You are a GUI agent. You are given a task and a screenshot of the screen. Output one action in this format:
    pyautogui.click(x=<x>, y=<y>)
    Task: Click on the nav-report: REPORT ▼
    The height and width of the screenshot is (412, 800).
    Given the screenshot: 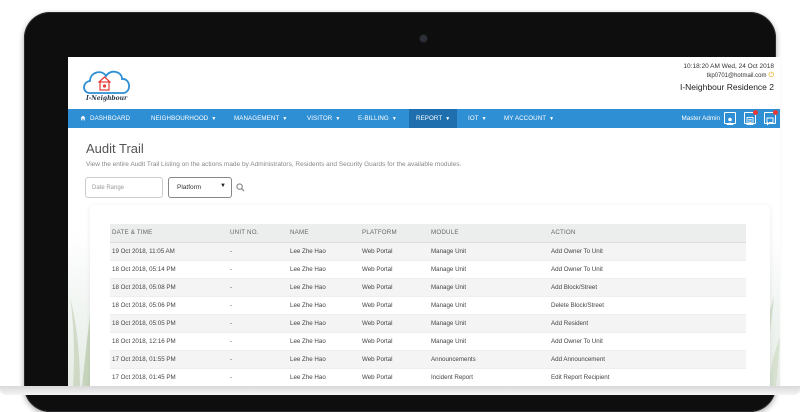 What is the action you would take?
    pyautogui.click(x=433, y=118)
    